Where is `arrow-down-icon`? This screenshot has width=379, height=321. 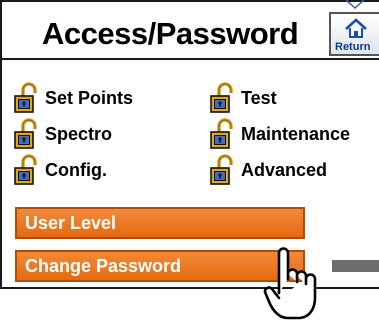
arrow-down-icon is located at coordinates (355, 5).